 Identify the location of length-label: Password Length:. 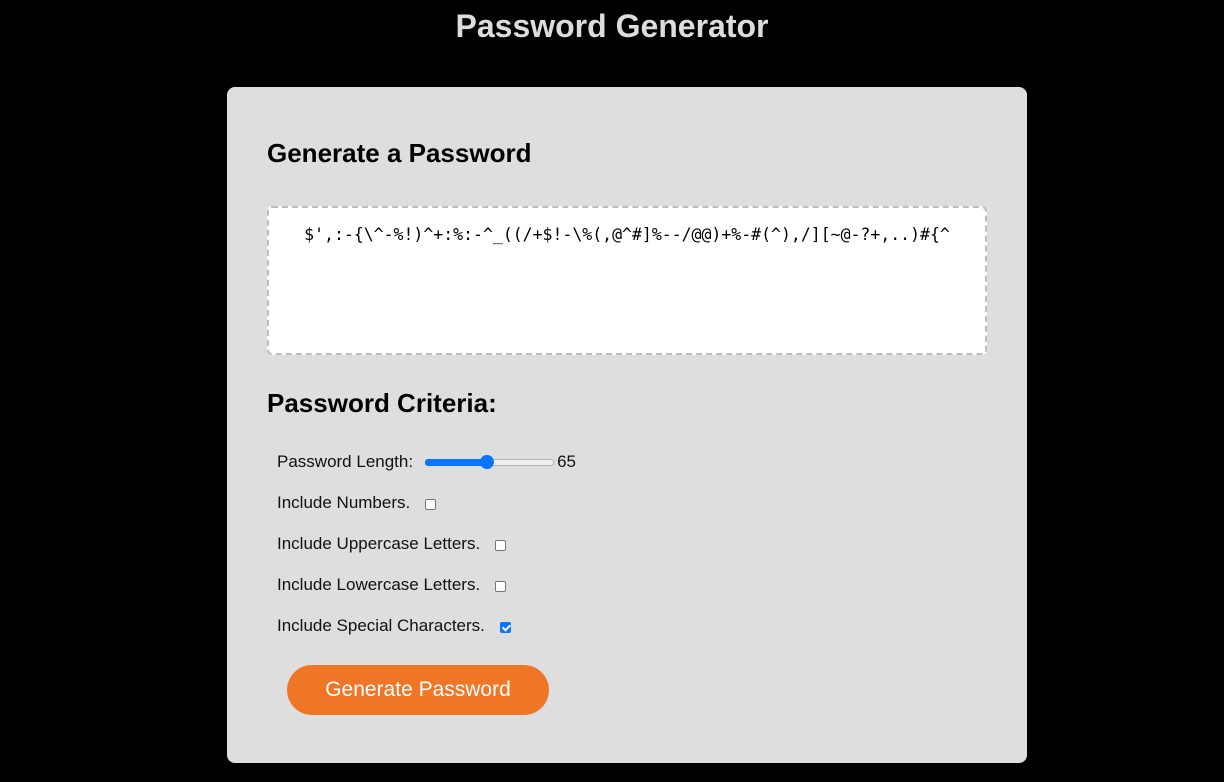
(345, 461).